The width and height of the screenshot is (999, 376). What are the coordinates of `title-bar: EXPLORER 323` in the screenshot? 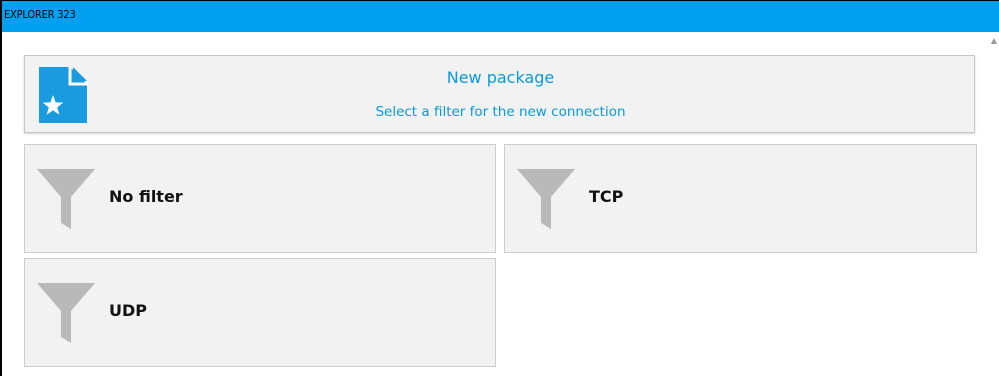 It's located at (500, 16).